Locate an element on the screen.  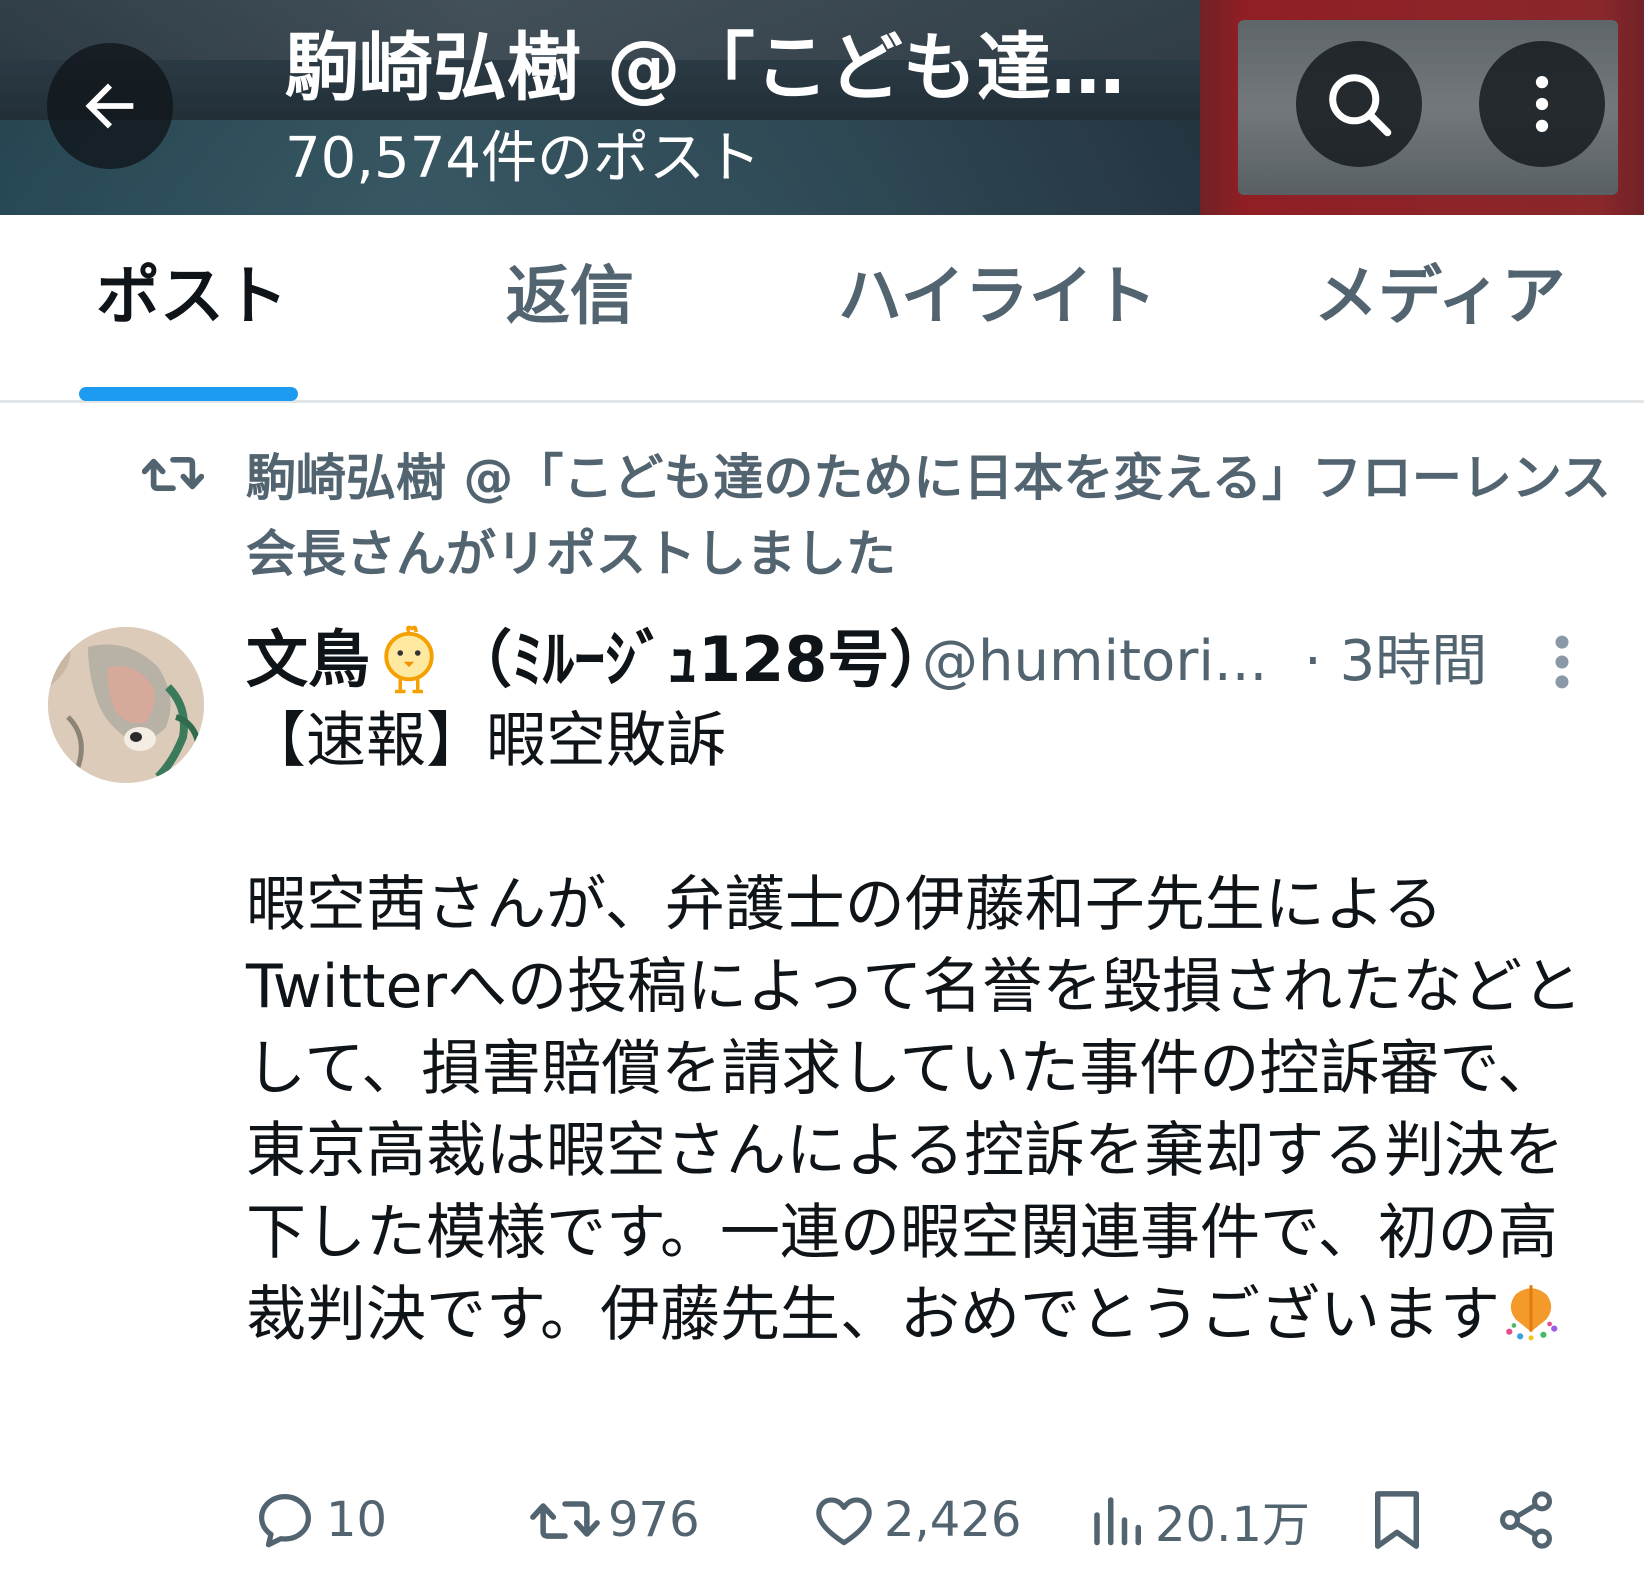
search-icon is located at coordinates (1360, 105).